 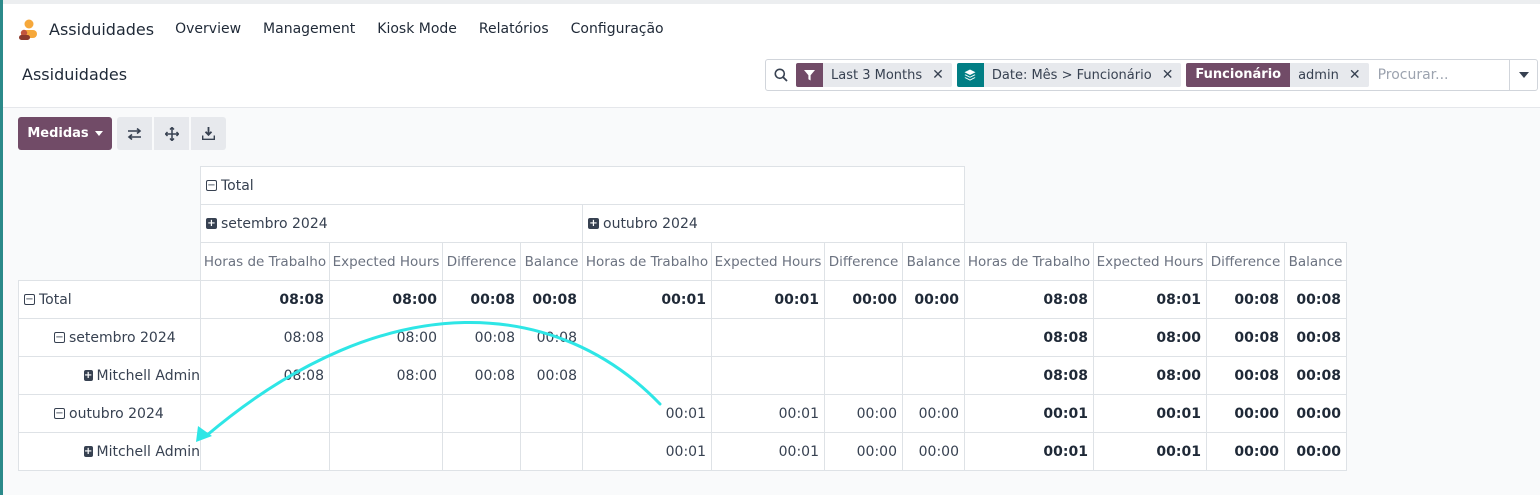 What do you see at coordinates (65, 133) in the screenshot?
I see `measures-button: Medidas` at bounding box center [65, 133].